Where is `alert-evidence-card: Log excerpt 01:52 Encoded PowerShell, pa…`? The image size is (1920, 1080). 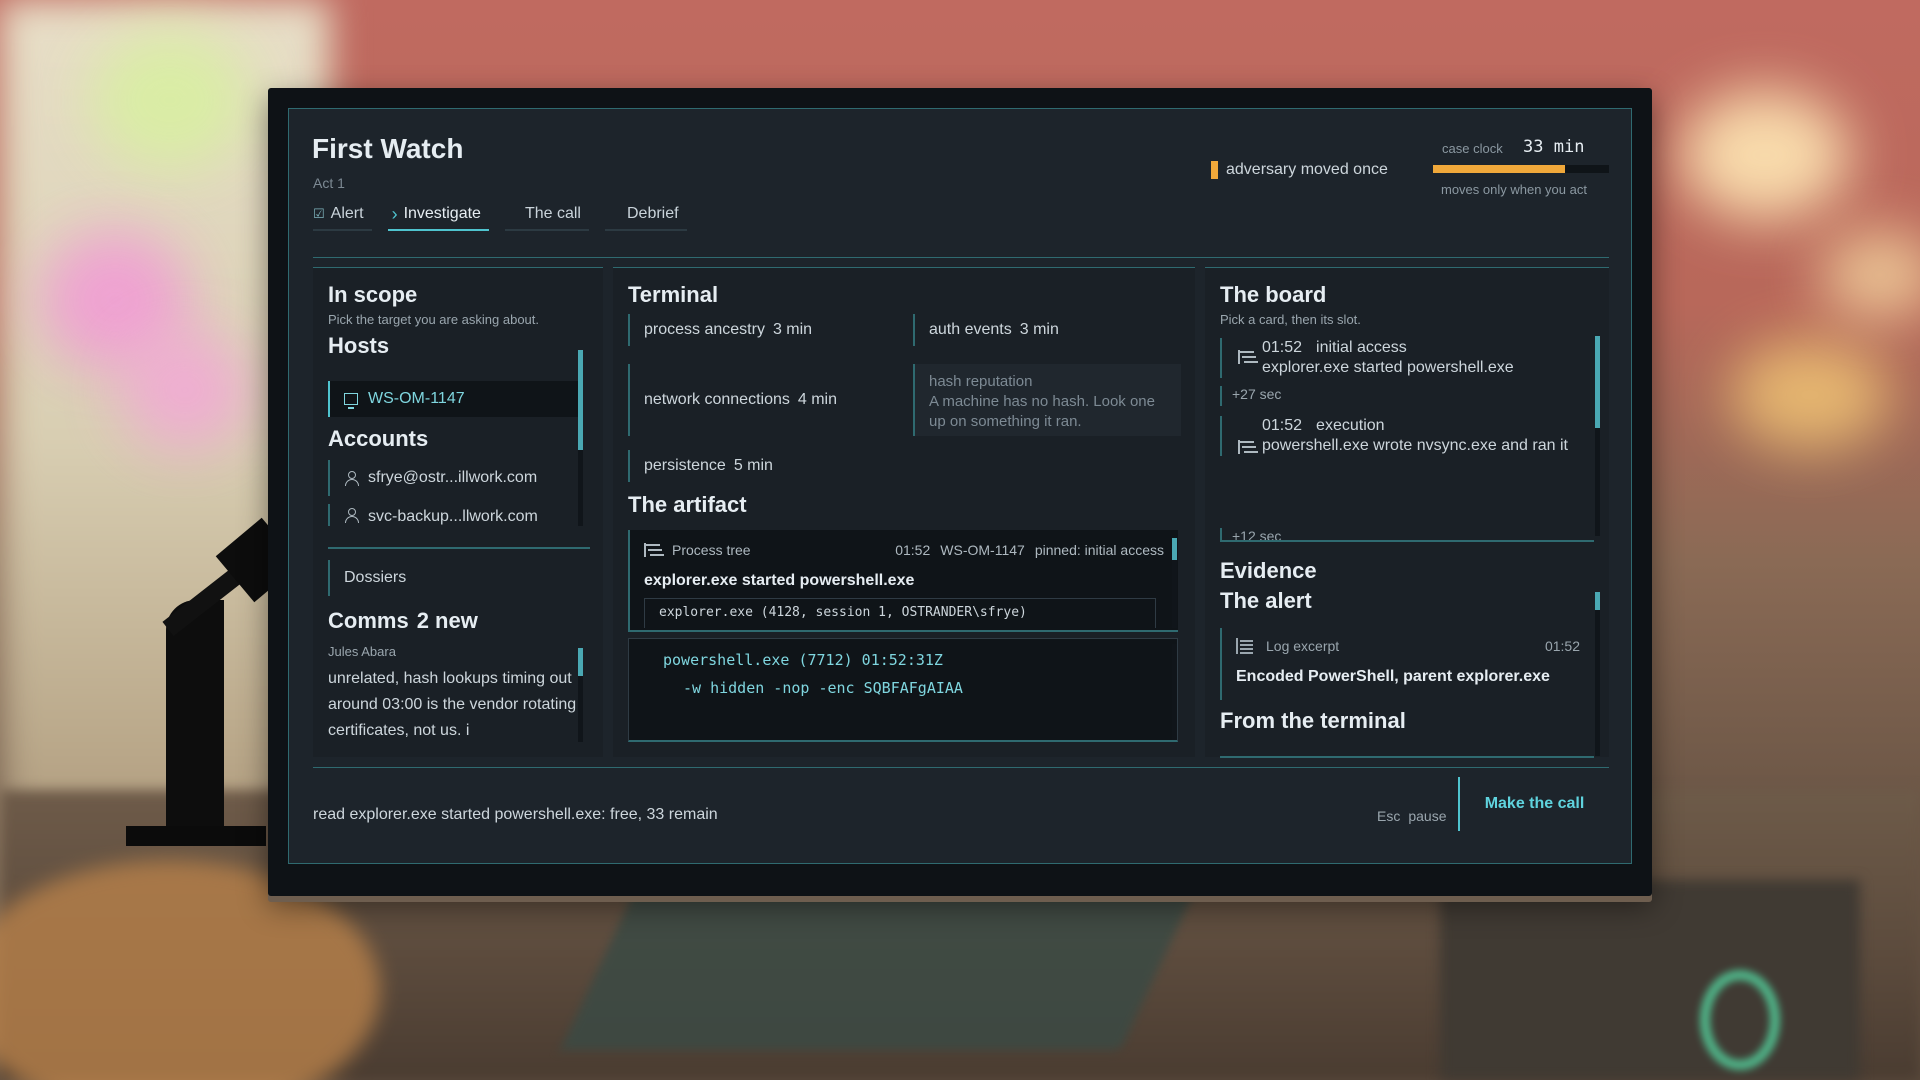 alert-evidence-card: Log excerpt 01:52 Encoded PowerShell, pa… is located at coordinates (1400, 664).